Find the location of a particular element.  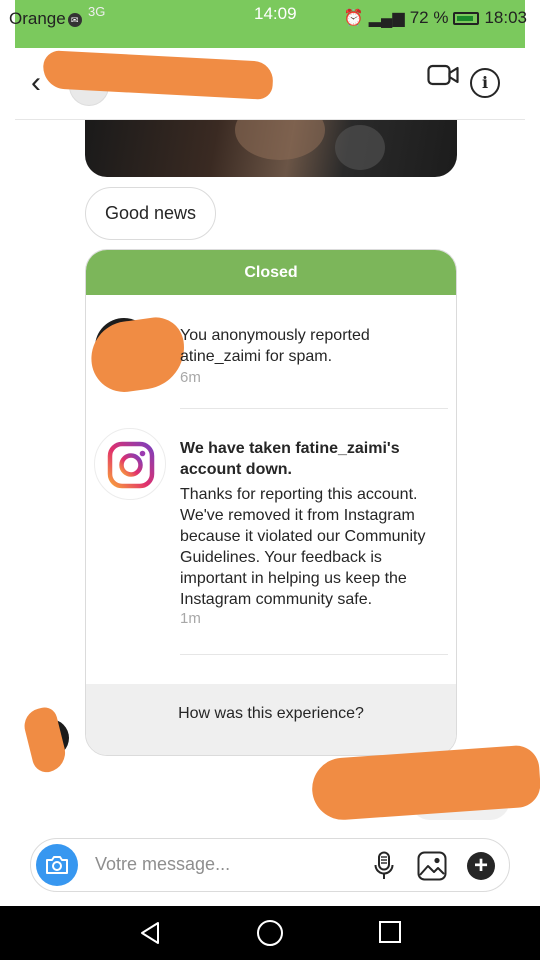

info-icon: i is located at coordinates (485, 83).